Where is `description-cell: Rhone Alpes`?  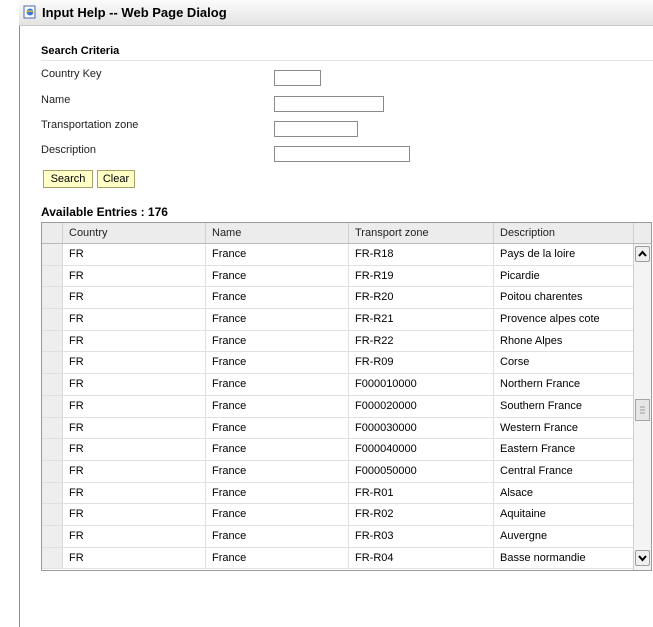
description-cell: Rhone Alpes is located at coordinates (564, 341).